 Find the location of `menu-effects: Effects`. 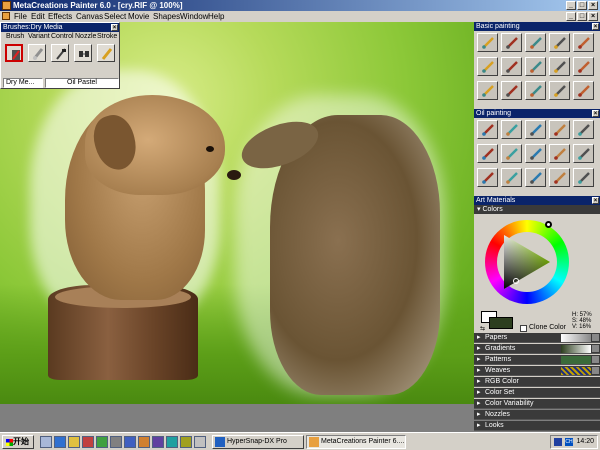

menu-effects: Effects is located at coordinates (60, 16).